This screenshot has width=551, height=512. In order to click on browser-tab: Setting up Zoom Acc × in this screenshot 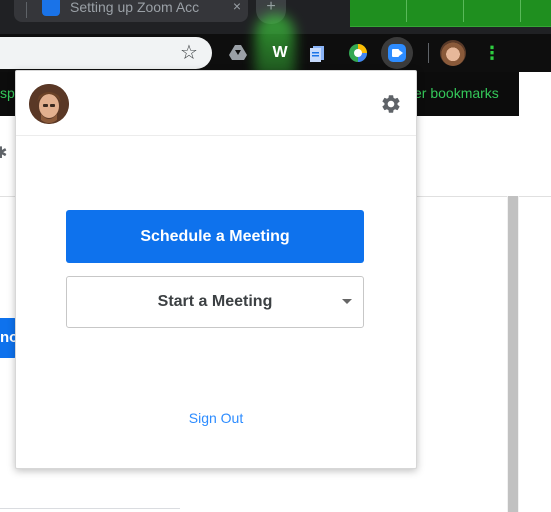, I will do `click(131, 11)`.